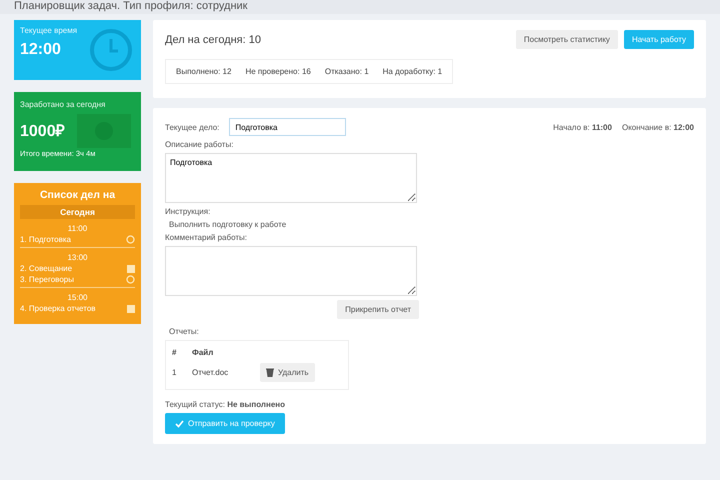  I want to click on tasks-count-title: Дел на сегодня: 10, so click(213, 40).